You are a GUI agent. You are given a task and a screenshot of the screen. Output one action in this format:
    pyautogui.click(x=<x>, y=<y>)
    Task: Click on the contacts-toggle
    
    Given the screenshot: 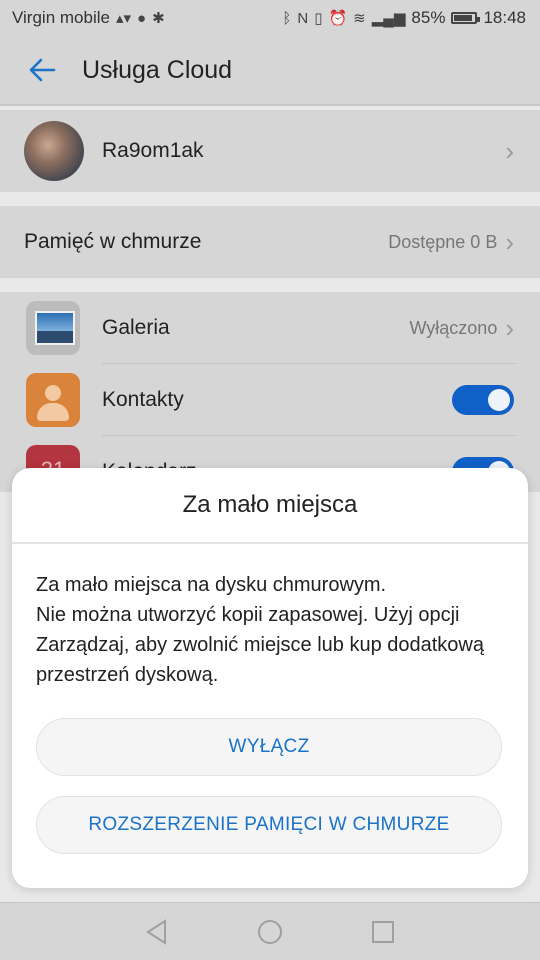 What is the action you would take?
    pyautogui.click(x=483, y=400)
    